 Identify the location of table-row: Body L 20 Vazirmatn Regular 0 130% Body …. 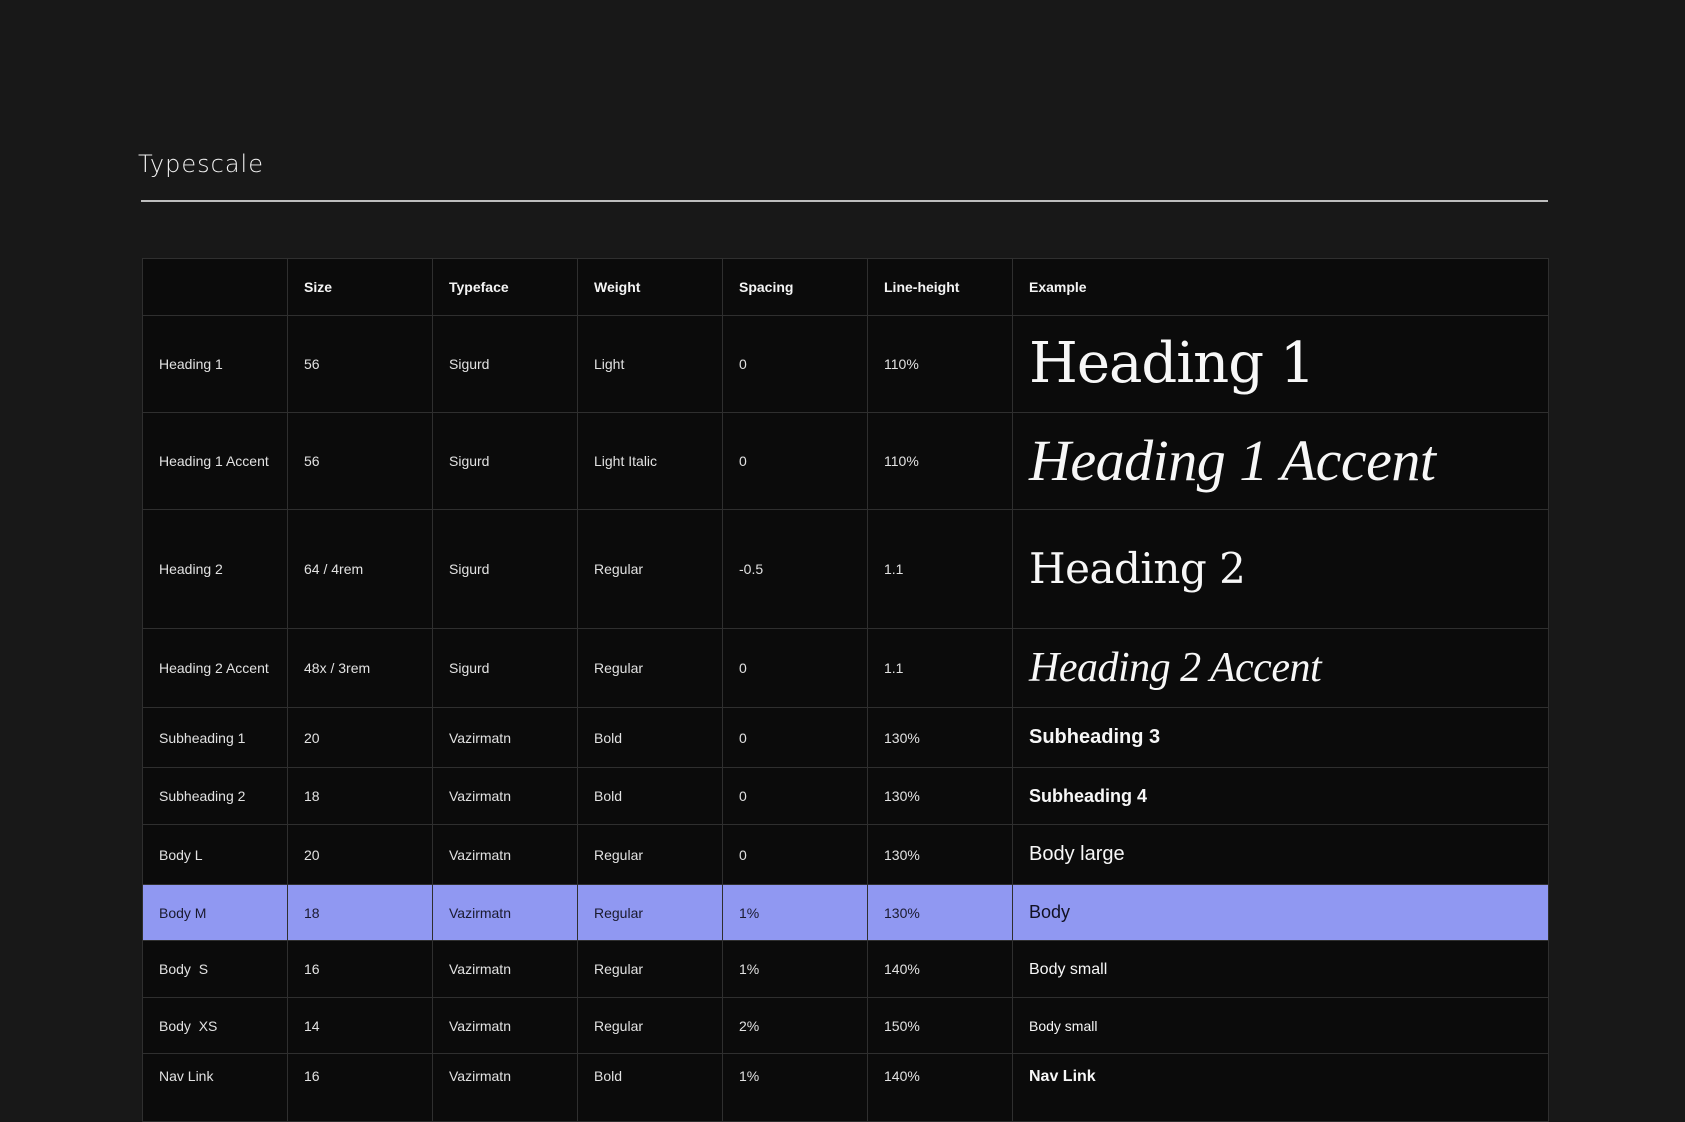
(845, 854).